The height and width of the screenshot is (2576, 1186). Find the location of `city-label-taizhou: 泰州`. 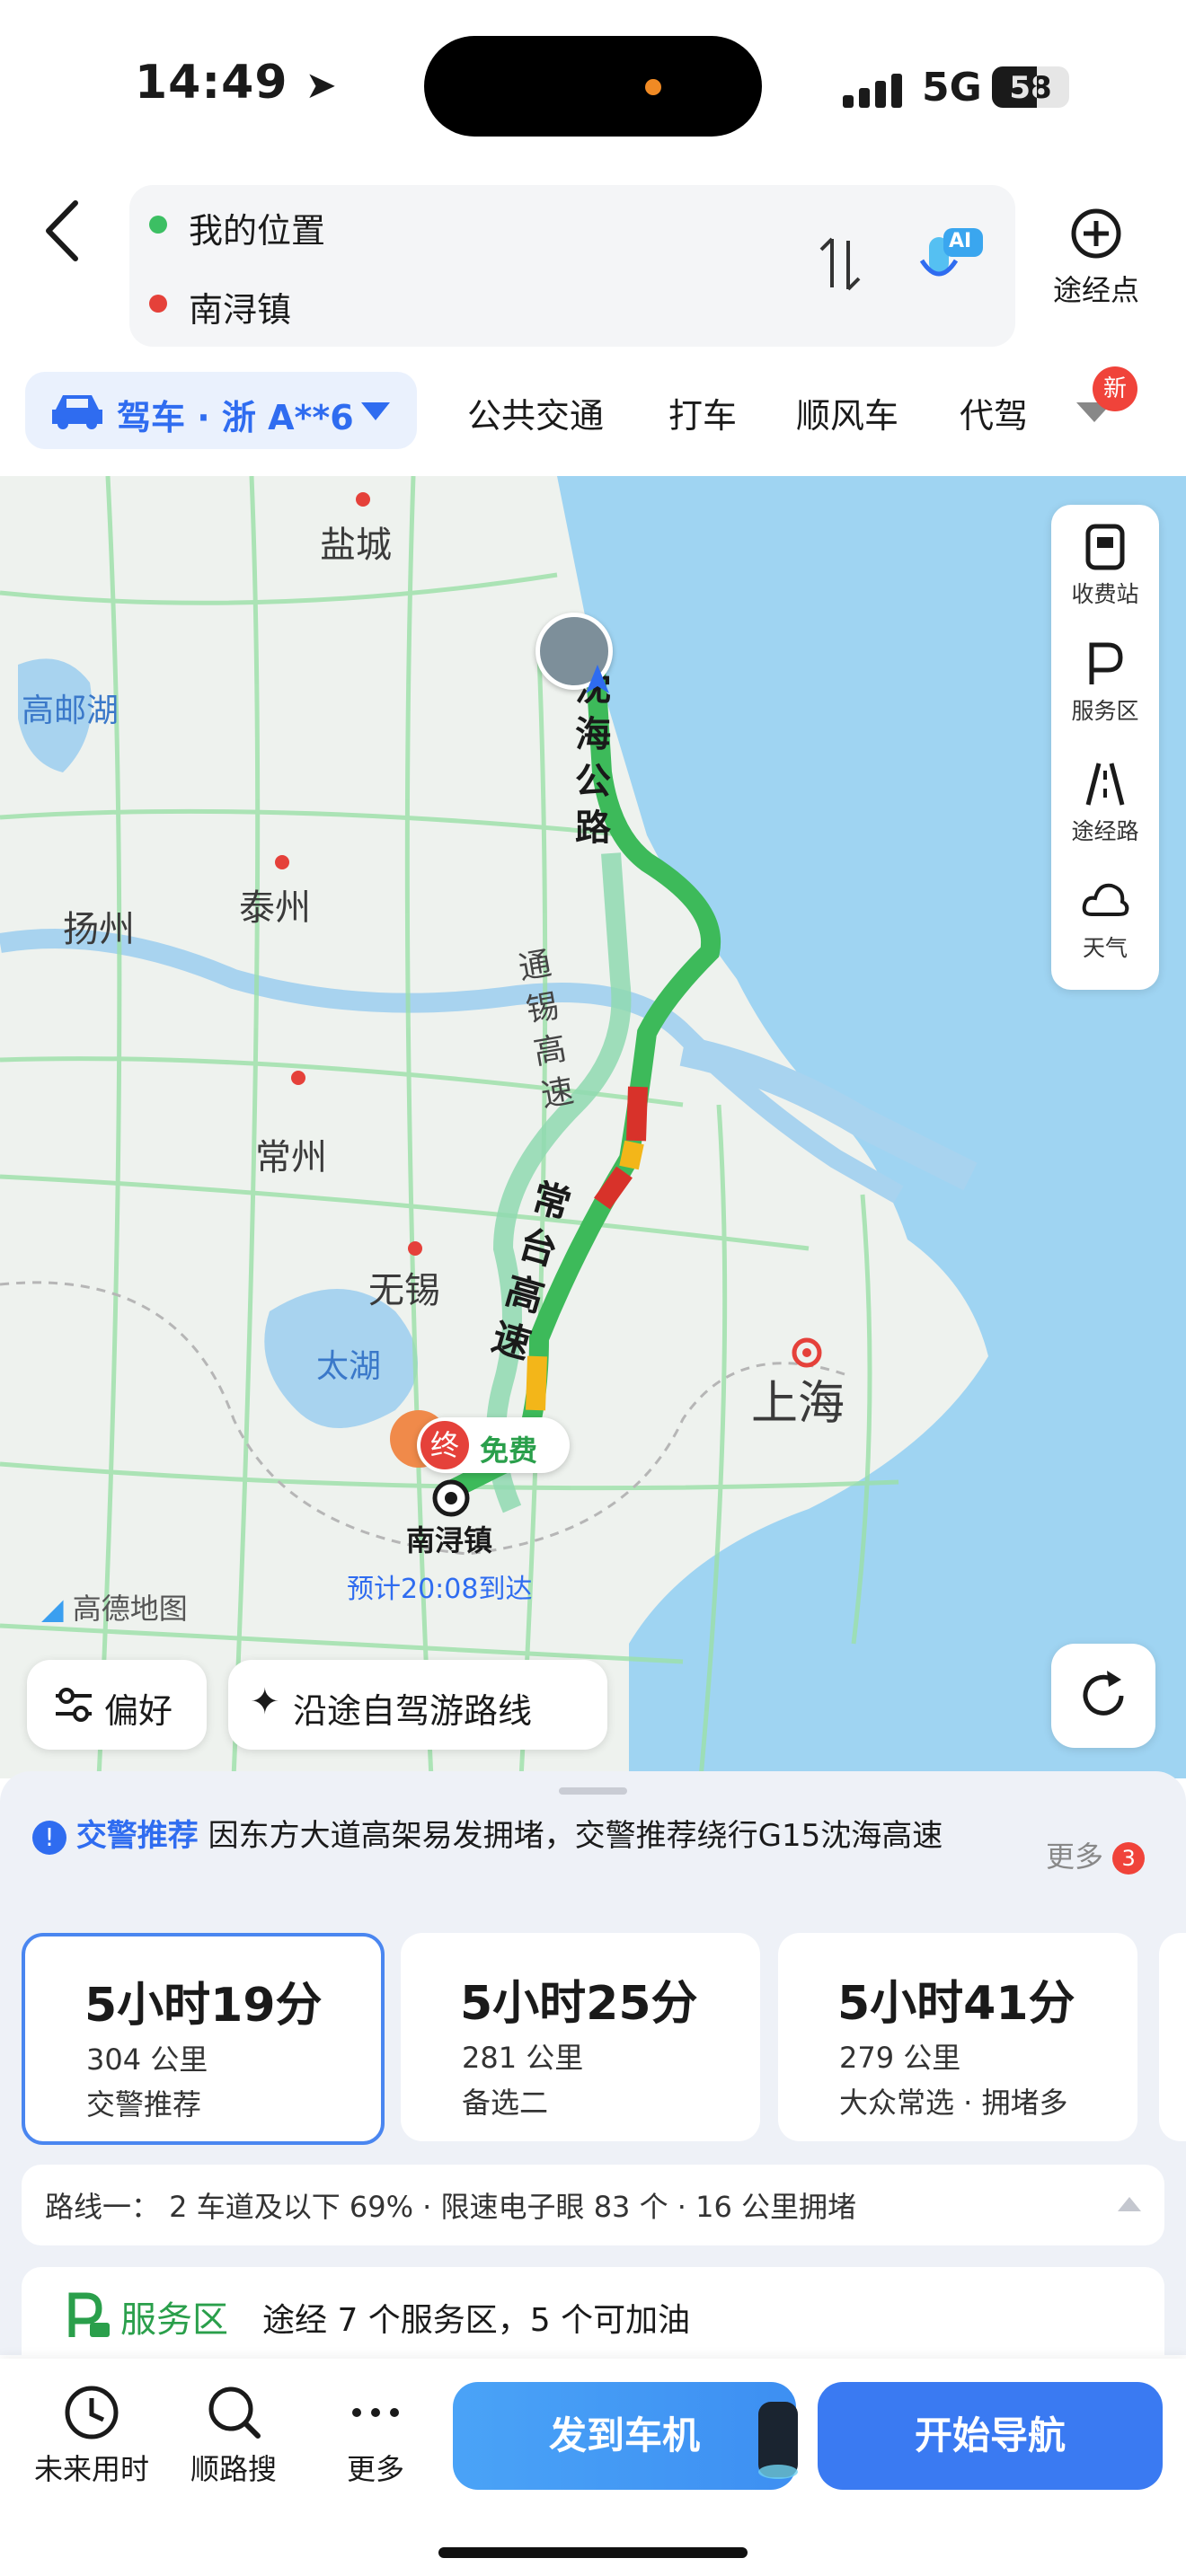

city-label-taizhou: 泰州 is located at coordinates (275, 908).